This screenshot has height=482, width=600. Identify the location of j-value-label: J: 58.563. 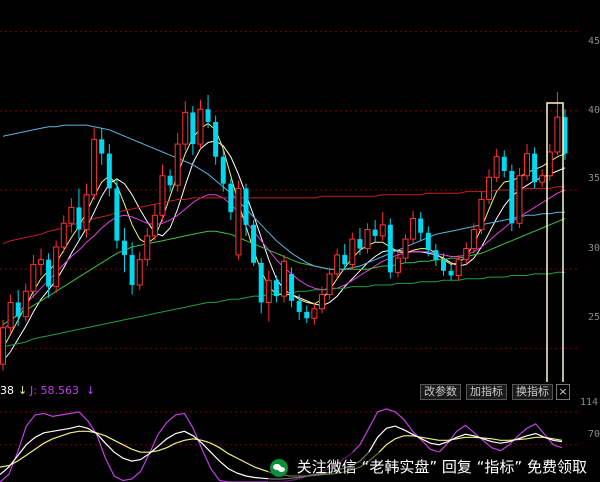
(54, 390).